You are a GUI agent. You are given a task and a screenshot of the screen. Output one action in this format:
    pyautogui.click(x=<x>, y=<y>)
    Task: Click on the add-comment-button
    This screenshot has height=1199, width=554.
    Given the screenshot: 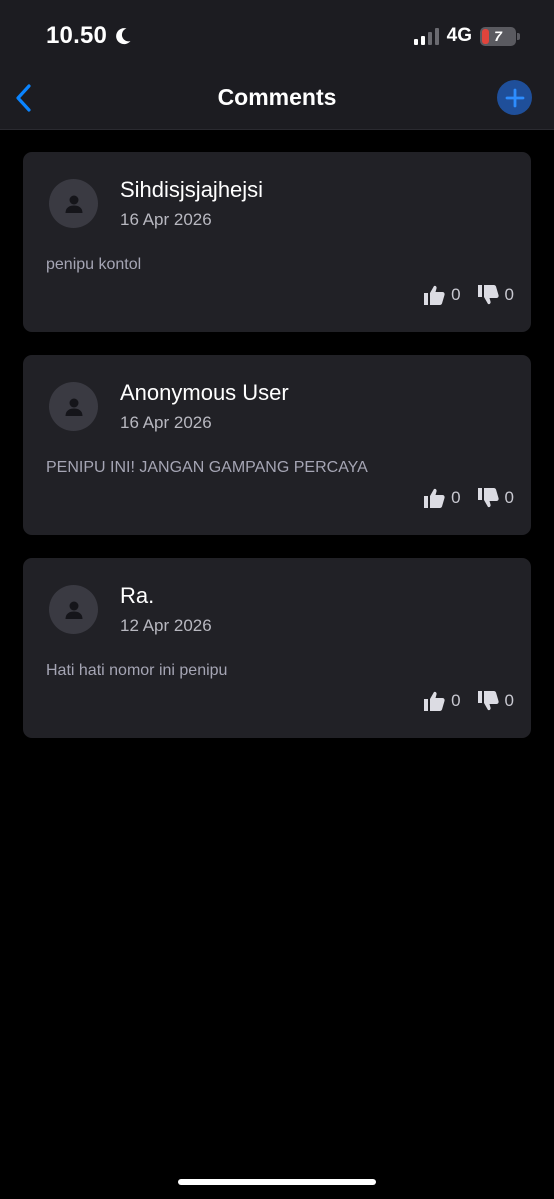 What is the action you would take?
    pyautogui.click(x=514, y=97)
    